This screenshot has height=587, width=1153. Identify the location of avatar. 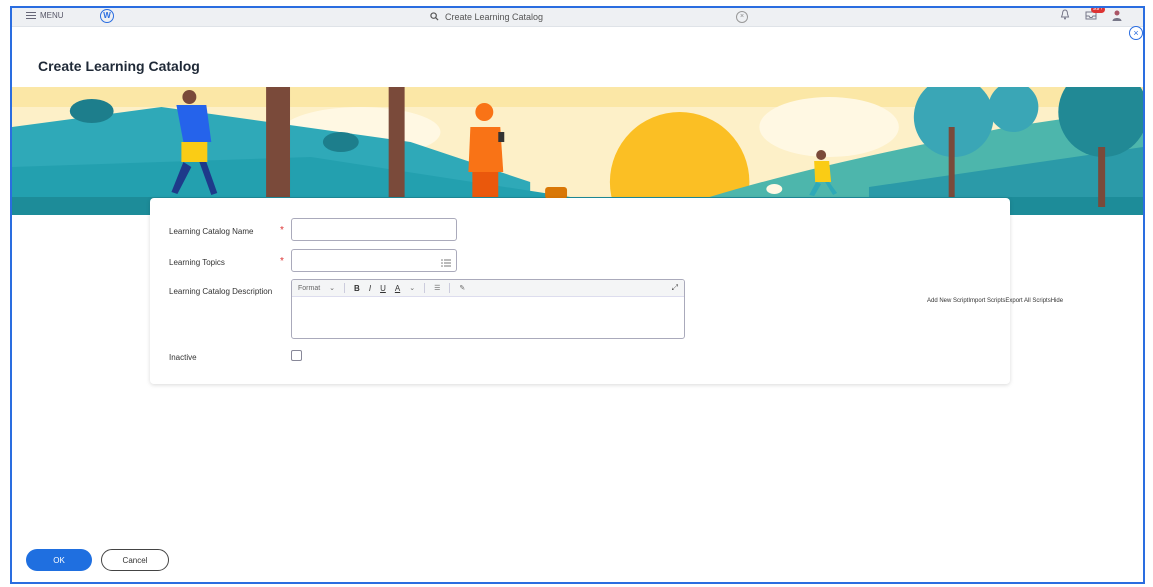
(1117, 15).